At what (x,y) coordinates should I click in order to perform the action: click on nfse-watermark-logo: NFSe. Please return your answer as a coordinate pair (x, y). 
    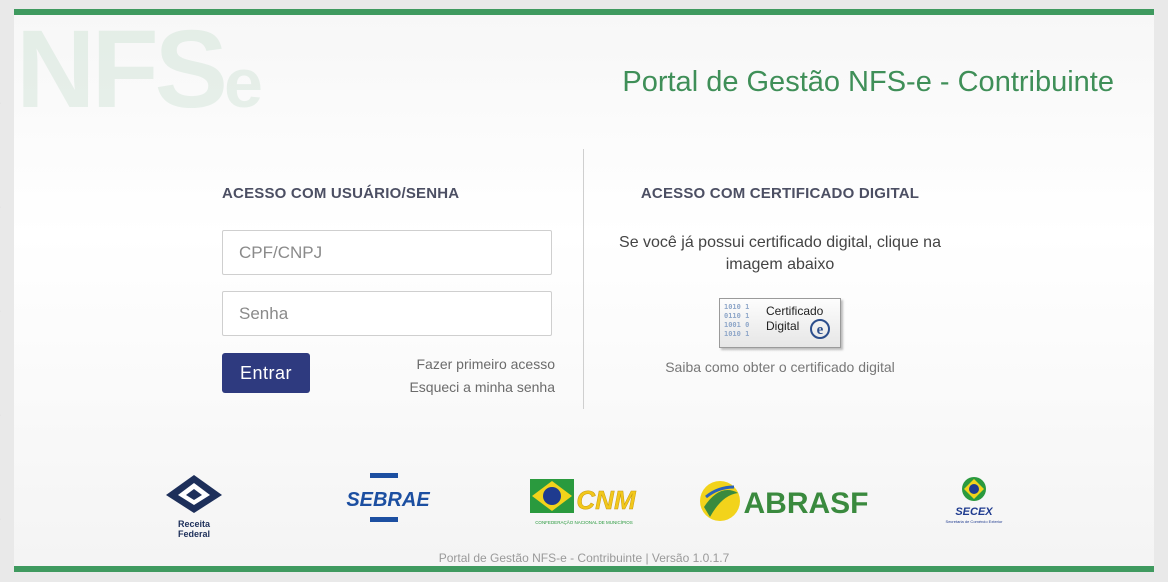
    Looking at the image, I should click on (139, 69).